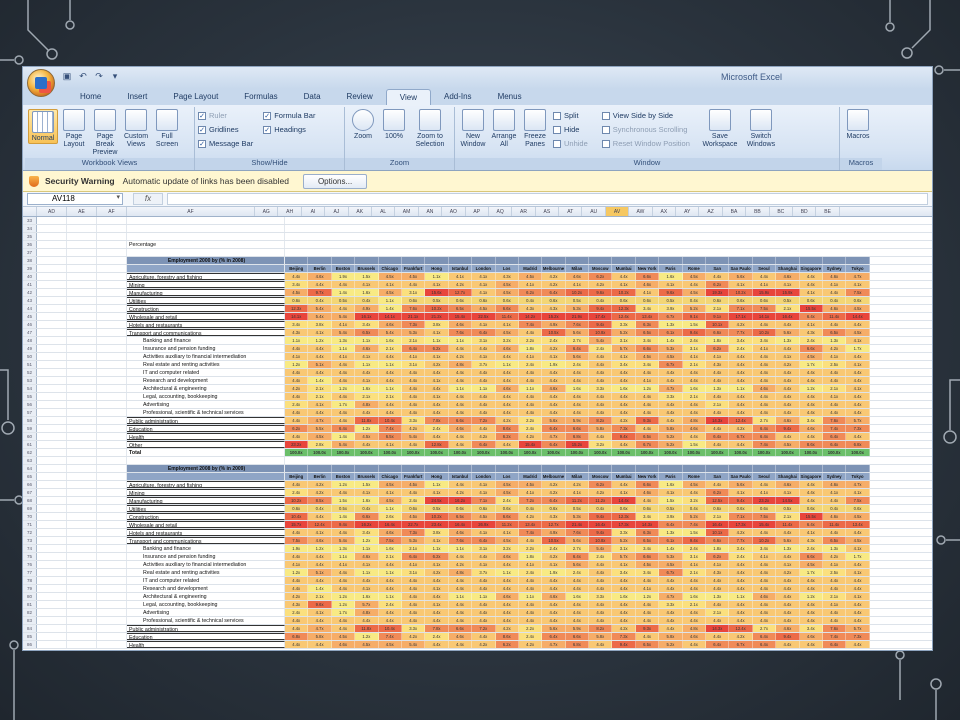 This screenshot has width=960, height=720. I want to click on tab-view: View, so click(408, 97).